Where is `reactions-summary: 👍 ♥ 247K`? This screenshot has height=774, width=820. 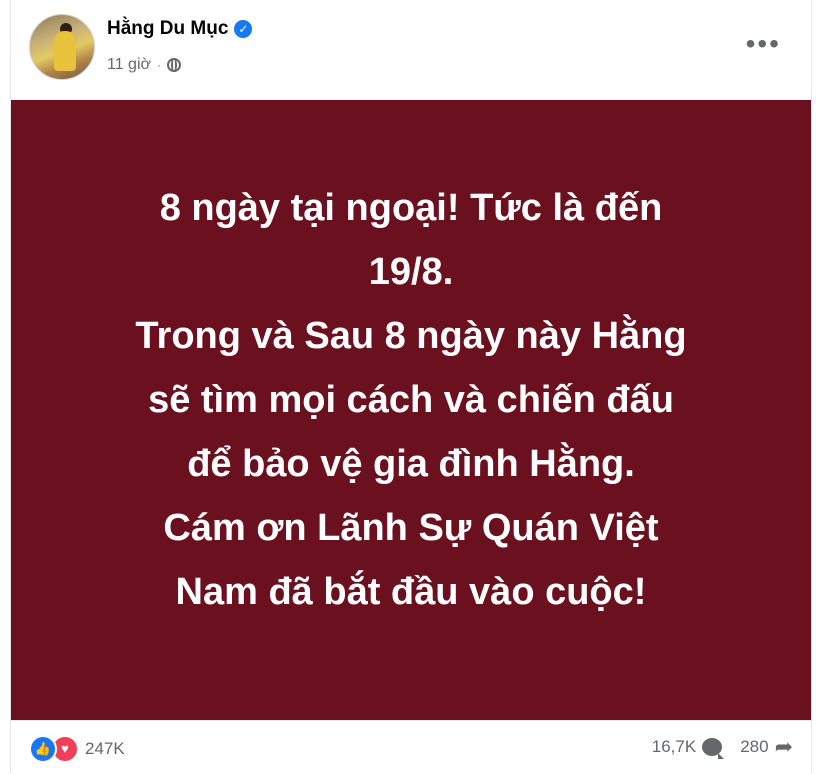 reactions-summary: 👍 ♥ 247K is located at coordinates (77, 749).